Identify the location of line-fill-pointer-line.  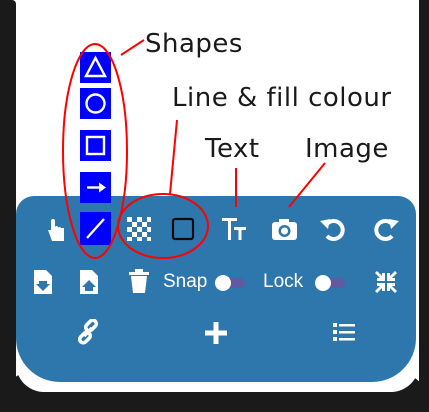
(173, 157).